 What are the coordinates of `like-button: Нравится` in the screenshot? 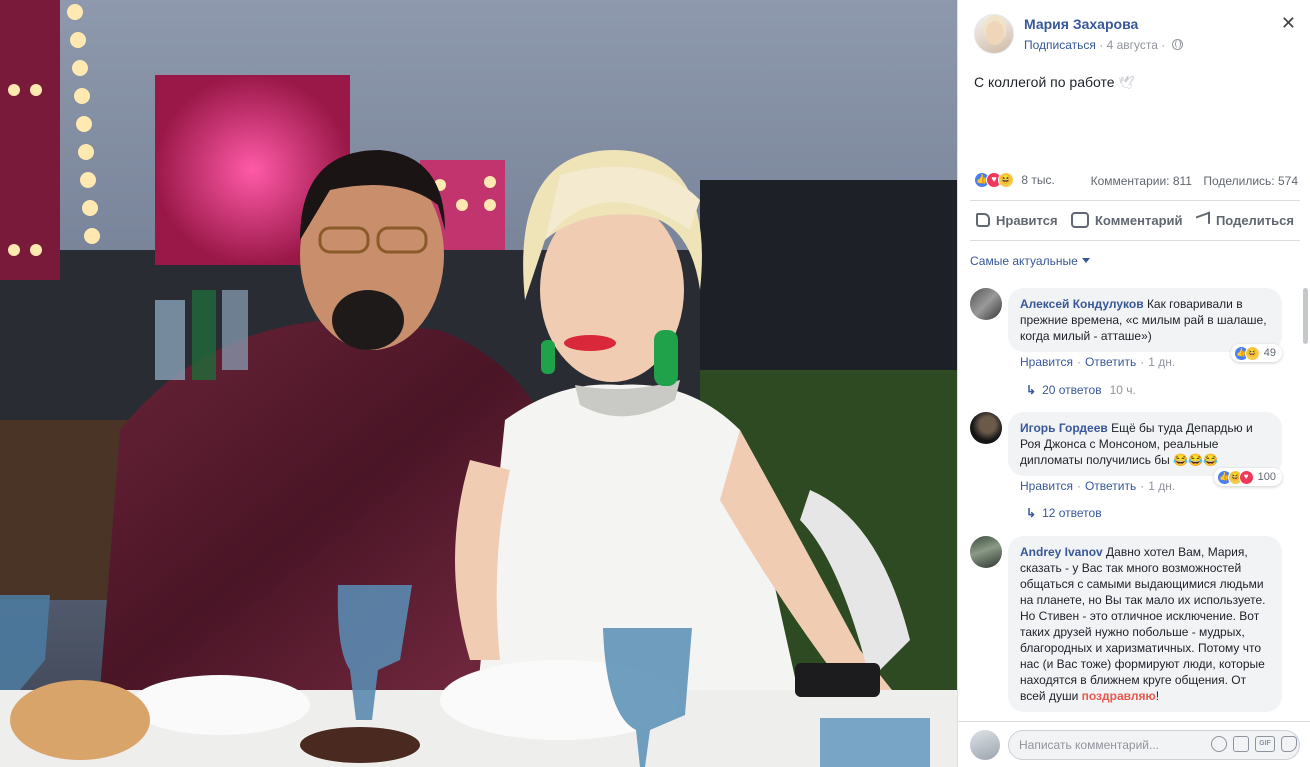 It's located at (1017, 220).